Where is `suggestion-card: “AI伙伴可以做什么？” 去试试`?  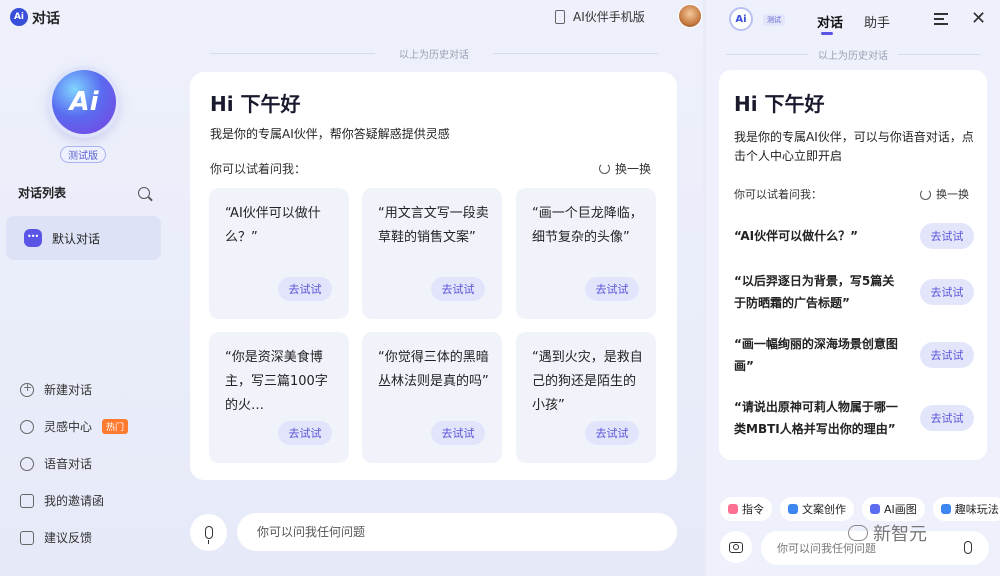 suggestion-card: “AI伙伴可以做什么？” 去试试 is located at coordinates (279, 253).